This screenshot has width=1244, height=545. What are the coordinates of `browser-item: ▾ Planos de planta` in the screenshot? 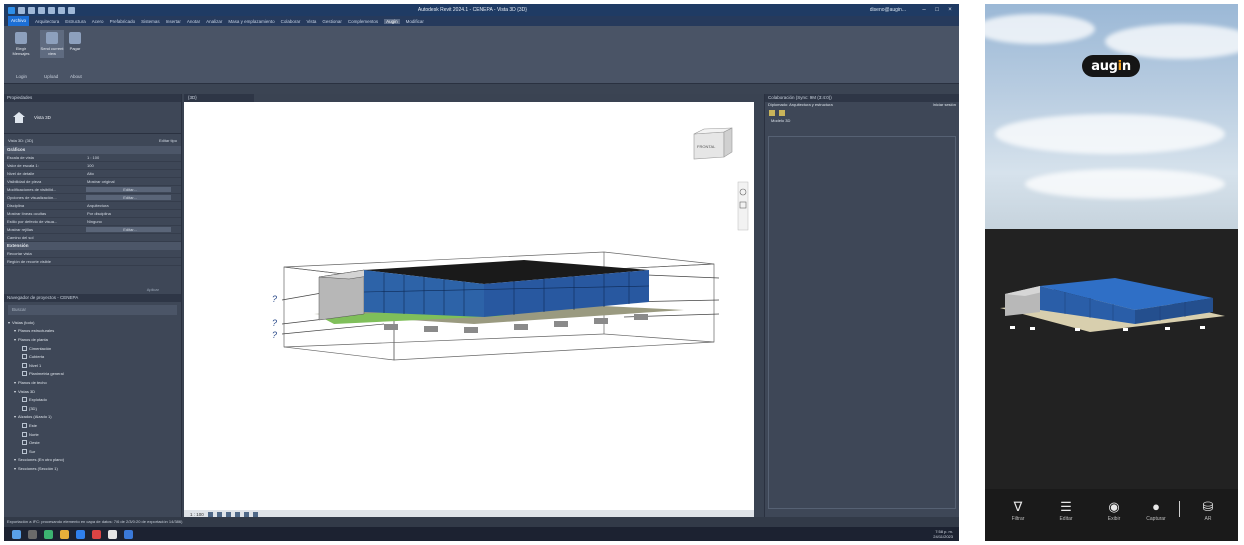 It's located at (92, 339).